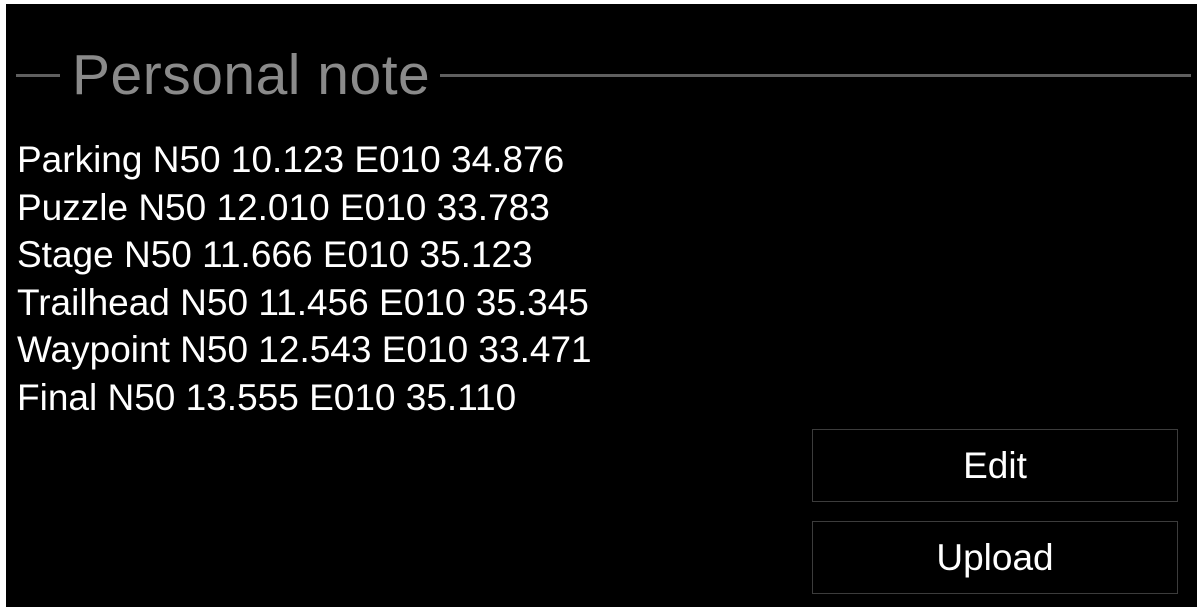 This screenshot has height=607, width=1197. What do you see at coordinates (303, 302) in the screenshot?
I see `note-line: Trailhead N50 11.456 E010 35.345` at bounding box center [303, 302].